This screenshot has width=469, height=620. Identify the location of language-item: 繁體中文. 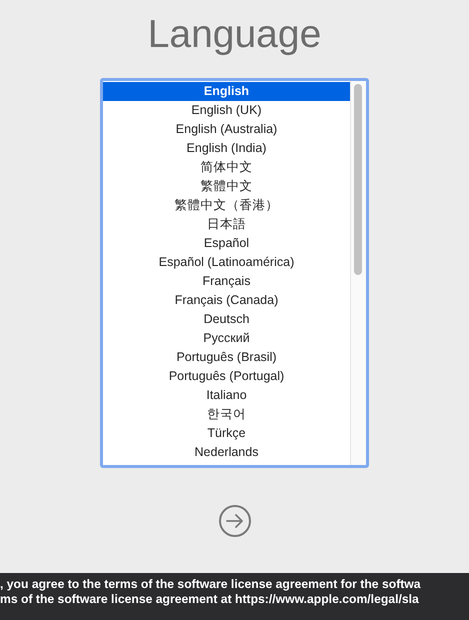
(226, 186).